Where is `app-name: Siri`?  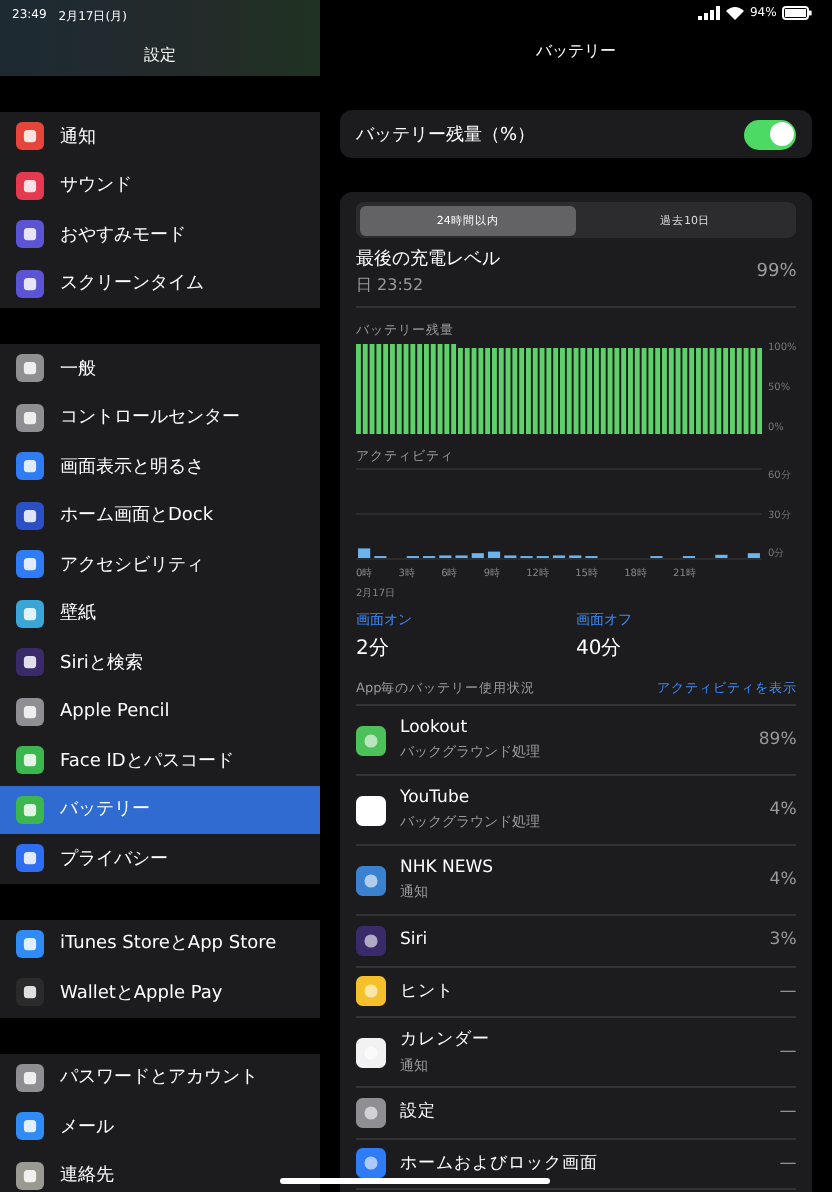 app-name: Siri is located at coordinates (415, 940).